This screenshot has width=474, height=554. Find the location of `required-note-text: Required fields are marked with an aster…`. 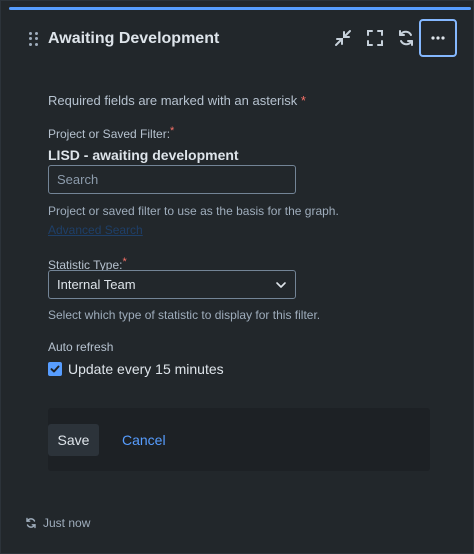

required-note-text: Required fields are marked with an aster… is located at coordinates (173, 100).